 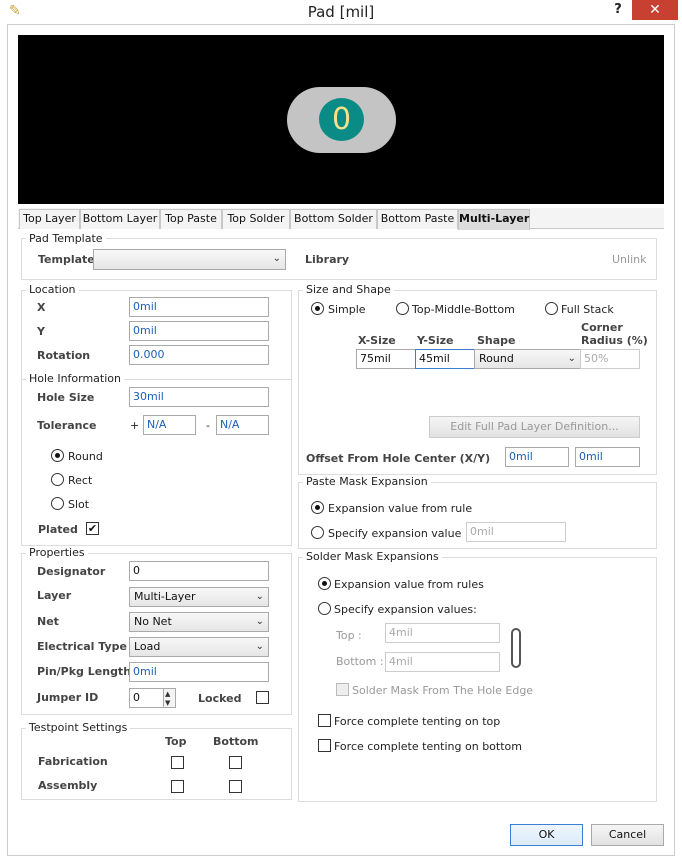 What do you see at coordinates (79, 504) in the screenshot?
I see `hole-slot-label: Slot` at bounding box center [79, 504].